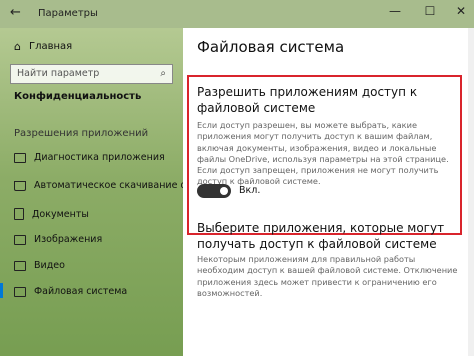 This screenshot has height=356, width=474. What do you see at coordinates (68, 13) in the screenshot?
I see `window-title: Параметры` at bounding box center [68, 13].